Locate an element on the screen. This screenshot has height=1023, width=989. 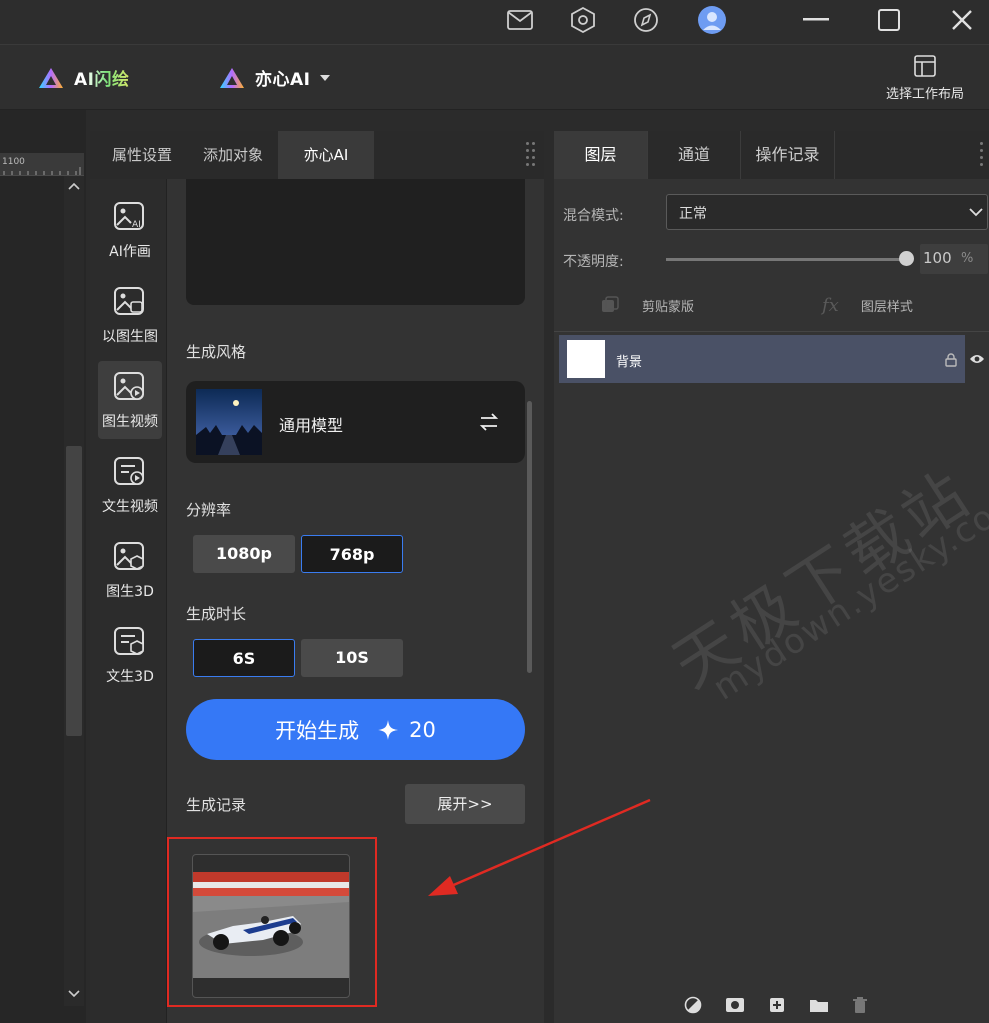
tab-add-object: 添加对象 is located at coordinates (233, 155).